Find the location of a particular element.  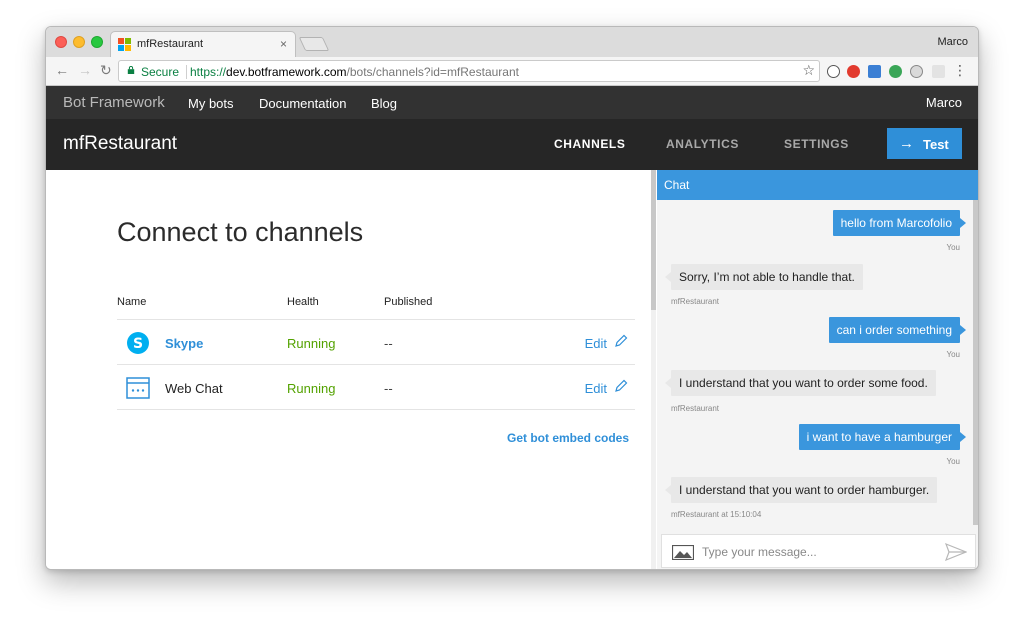

tab-title: mfRestaurant is located at coordinates (170, 44).